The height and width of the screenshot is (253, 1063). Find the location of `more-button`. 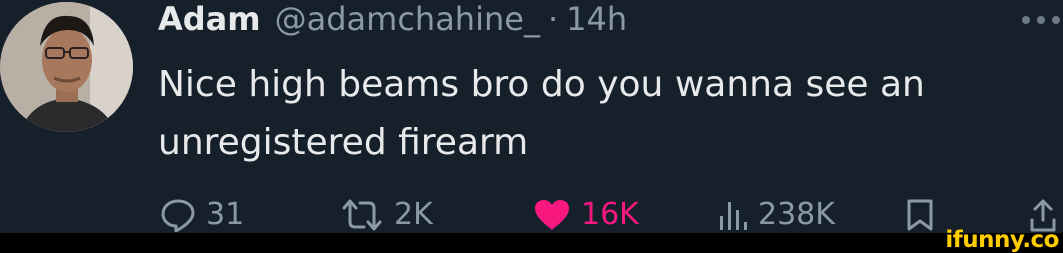

more-button is located at coordinates (1041, 19).